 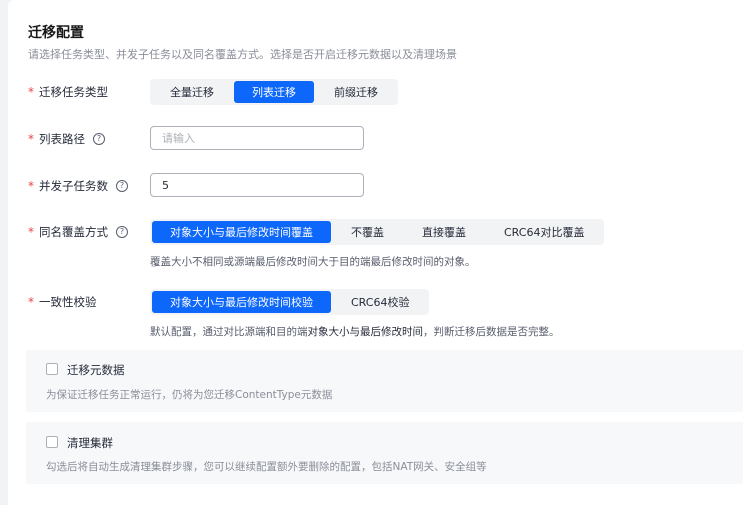 What do you see at coordinates (62, 139) in the screenshot?
I see `list-path-label-text: 列表路径` at bounding box center [62, 139].